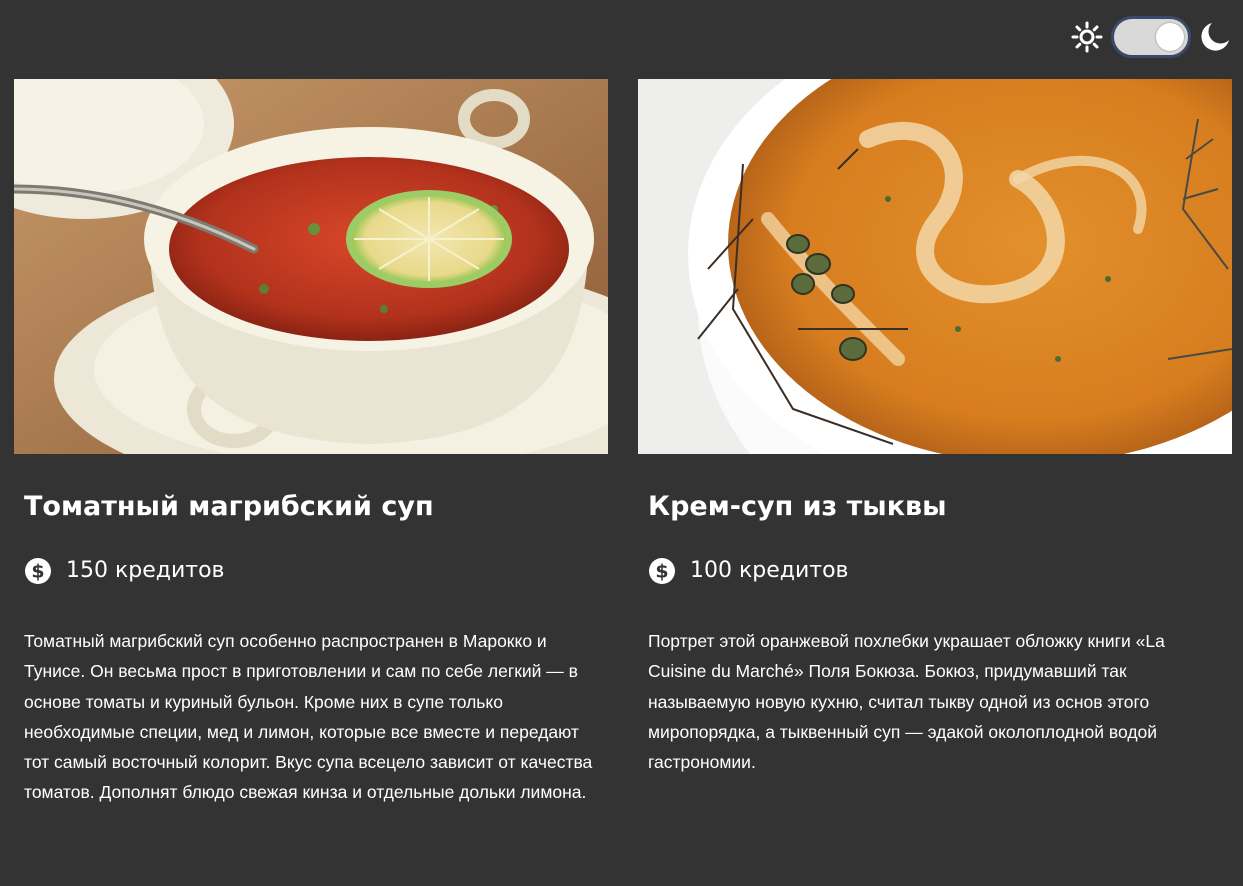 Image resolution: width=1243 pixels, height=886 pixels. I want to click on theme-toggle, so click(1151, 37).